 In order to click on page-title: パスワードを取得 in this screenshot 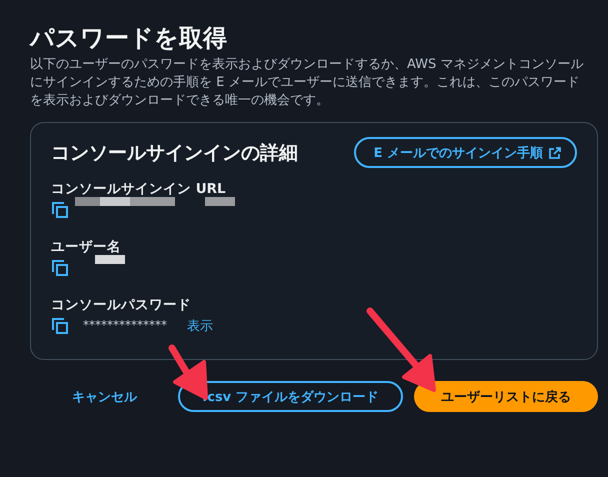, I will do `click(129, 38)`.